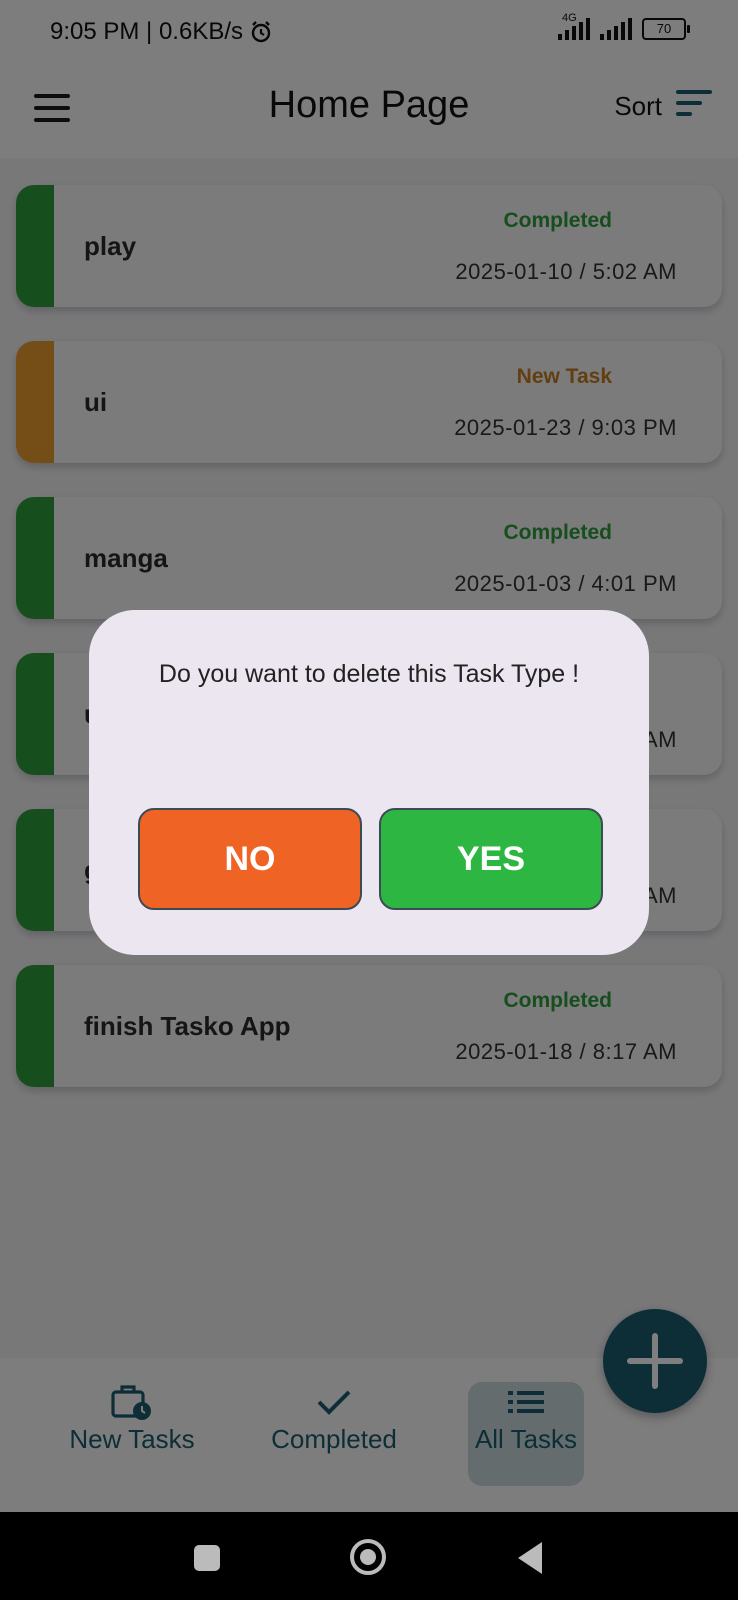  I want to click on back-icon, so click(530, 1558).